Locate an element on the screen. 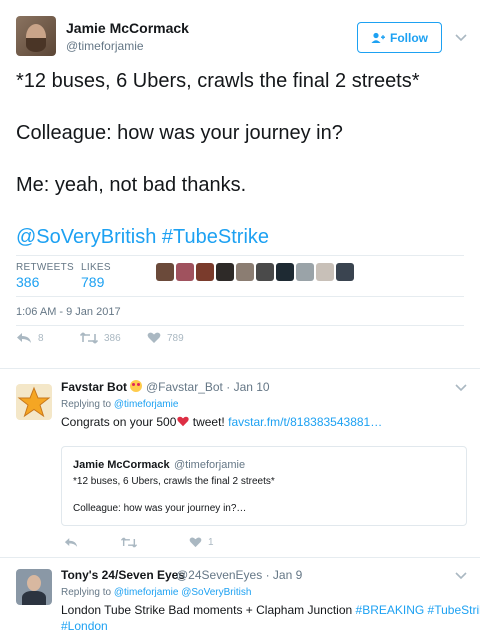  reply-action is located at coordinates (71, 542).